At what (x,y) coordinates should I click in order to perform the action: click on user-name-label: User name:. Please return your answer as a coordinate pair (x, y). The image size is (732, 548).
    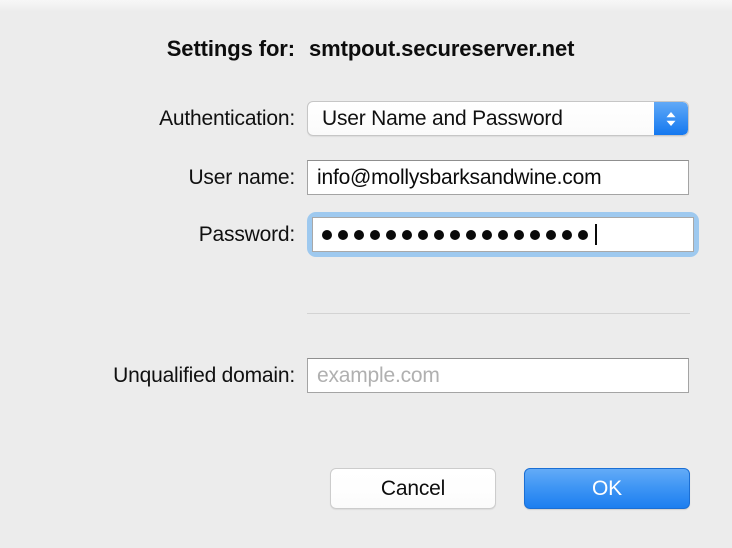
    Looking at the image, I should click on (241, 177).